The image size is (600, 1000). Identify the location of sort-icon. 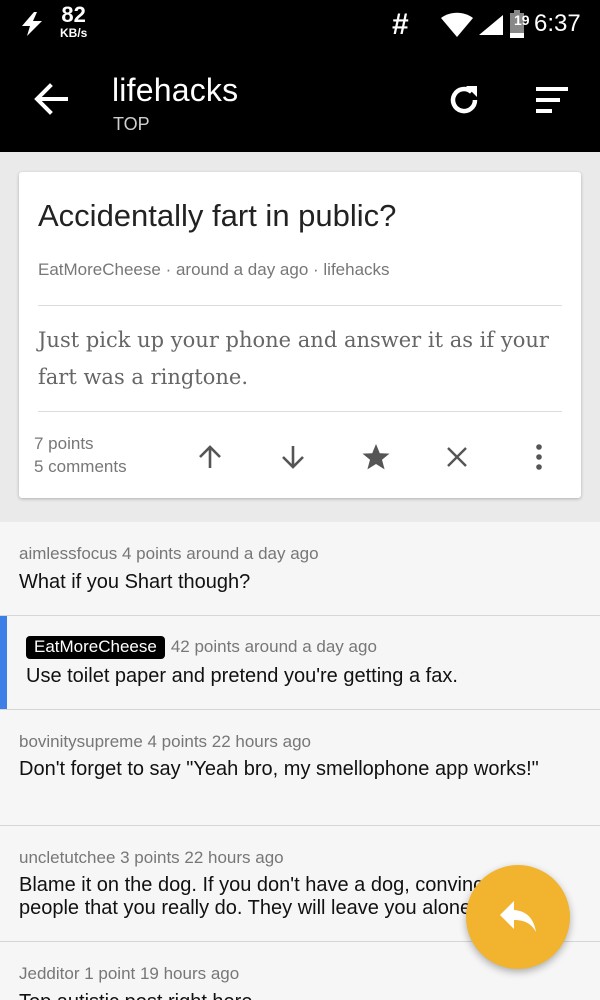
(552, 100).